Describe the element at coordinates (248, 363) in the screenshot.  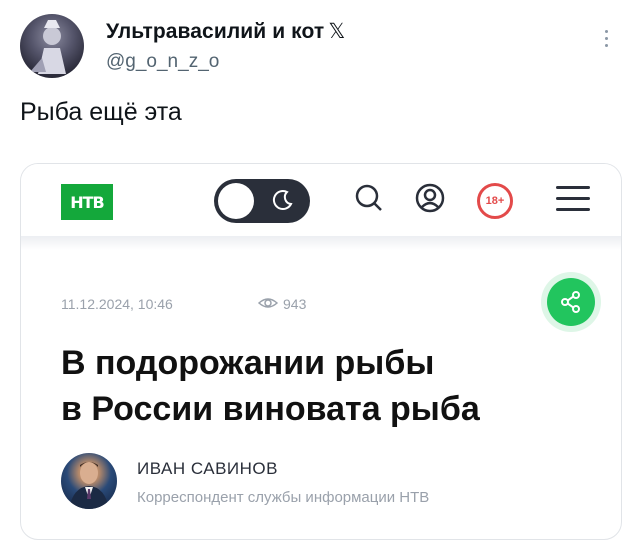
I see `headline-line-1: В подорожании рыбы` at that location.